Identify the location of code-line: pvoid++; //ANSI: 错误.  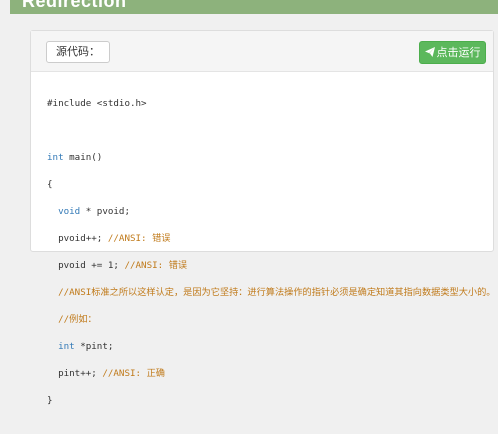
(109, 238).